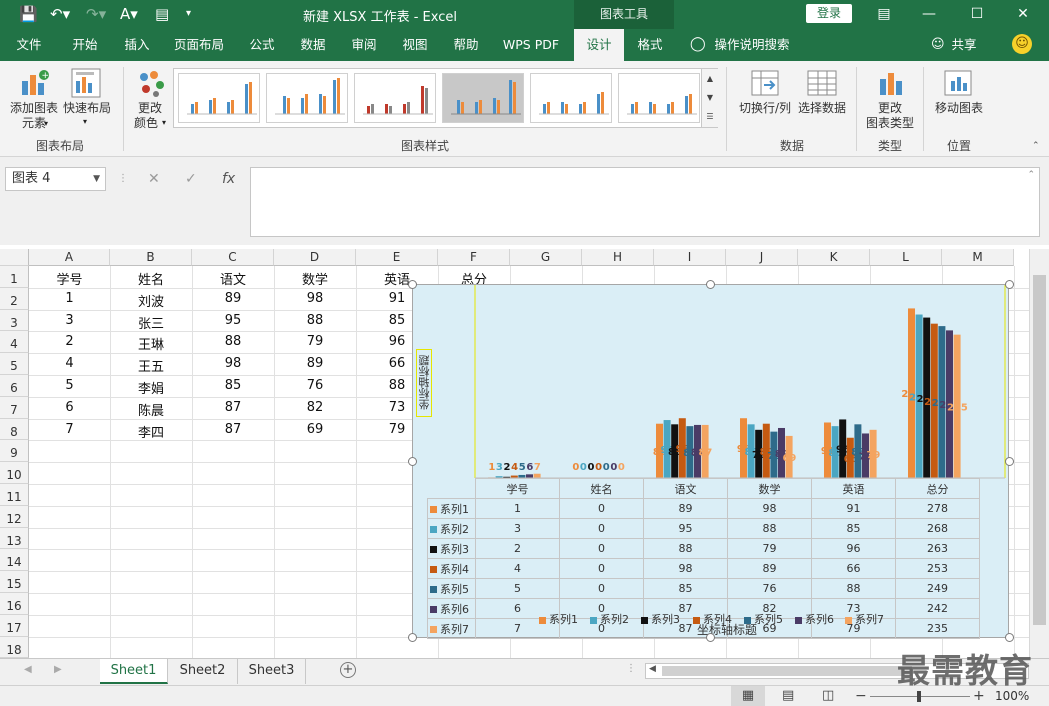 This screenshot has width=1049, height=706. I want to click on resize-handle-tr, so click(1009, 284).